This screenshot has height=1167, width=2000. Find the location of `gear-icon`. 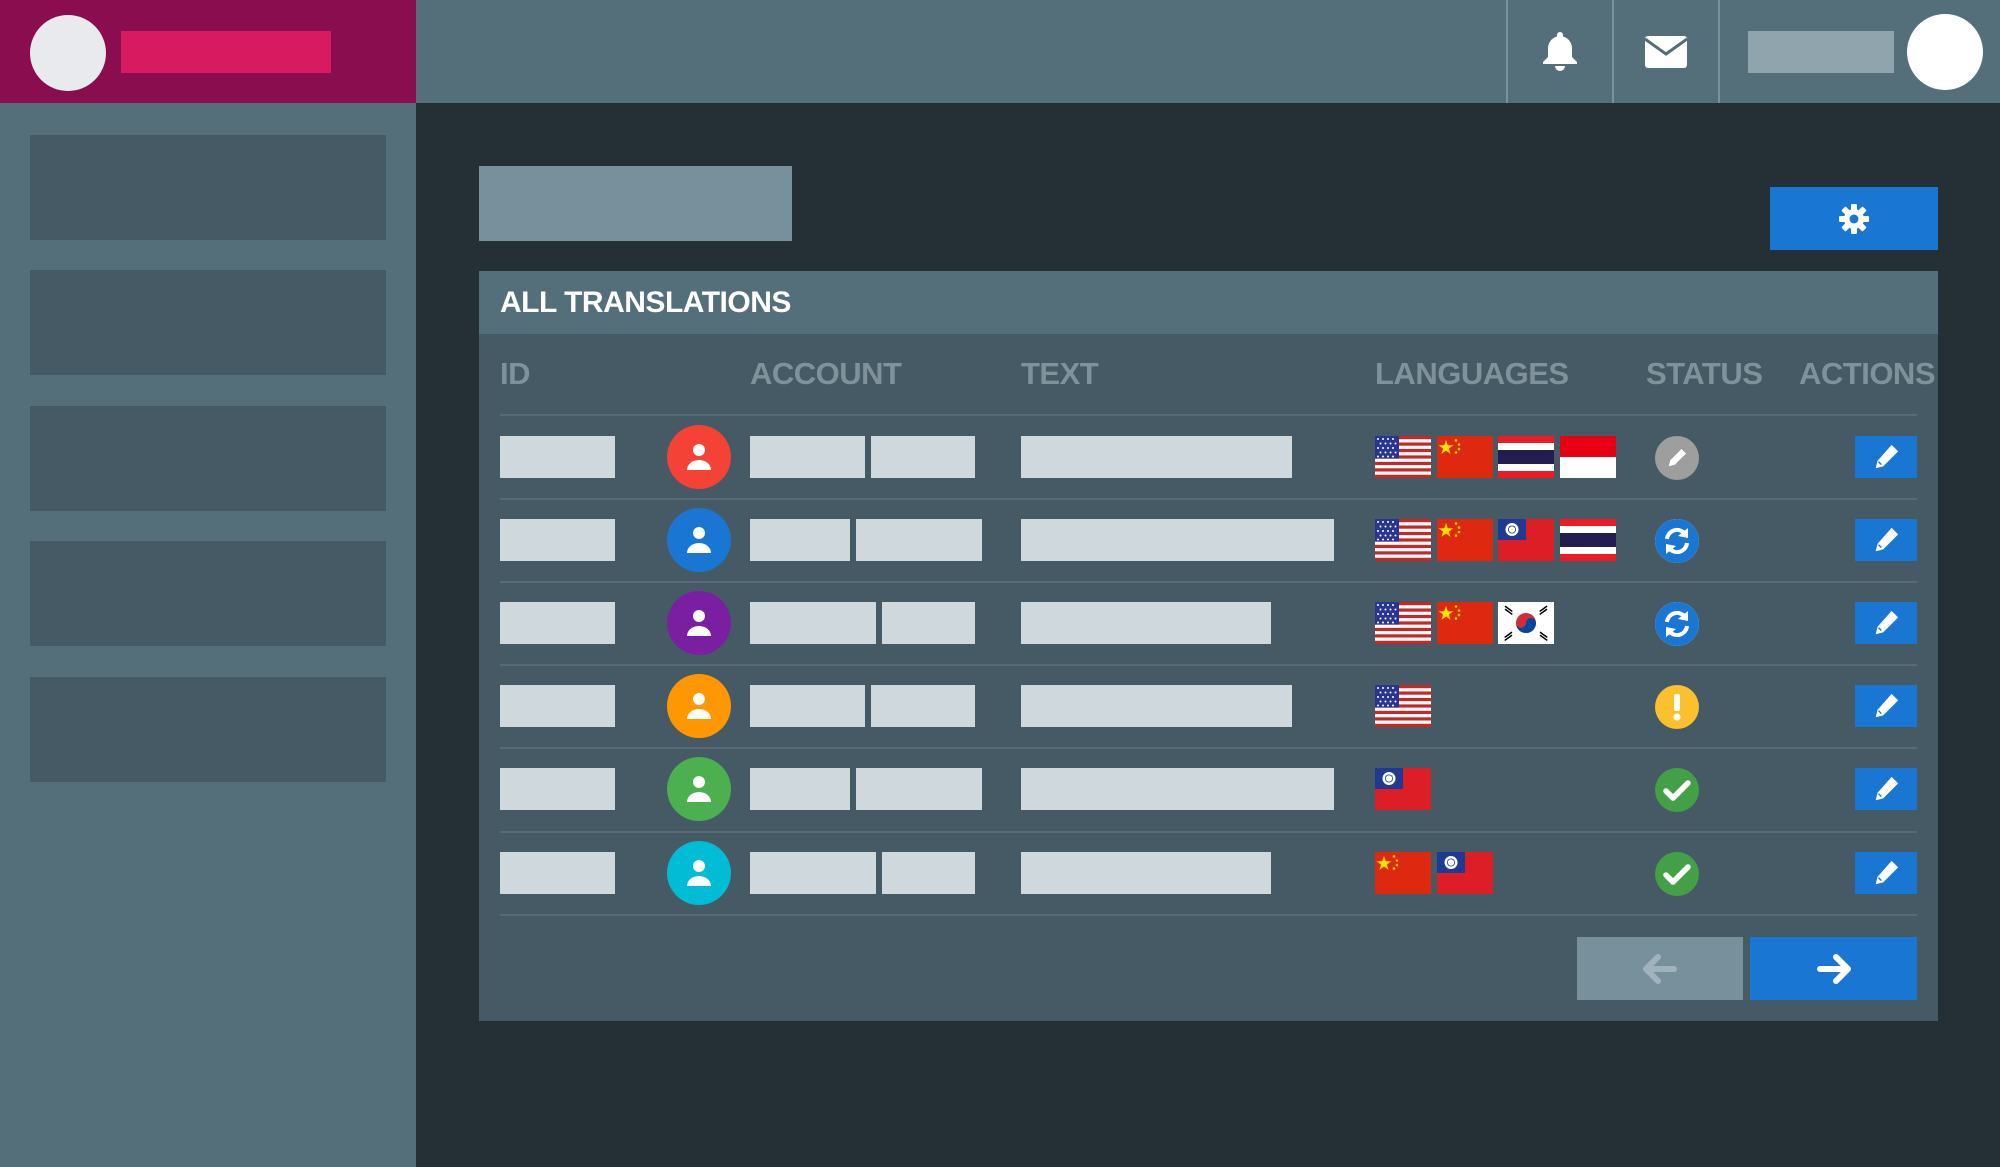

gear-icon is located at coordinates (1854, 218).